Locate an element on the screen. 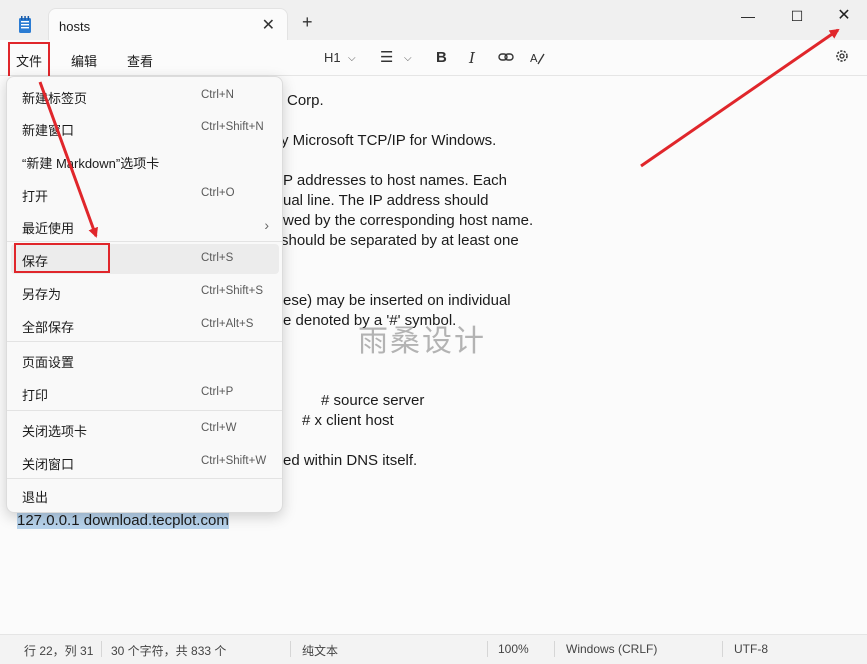 The image size is (867, 664). menu-item-shortcut: Ctrl+W is located at coordinates (219, 428).